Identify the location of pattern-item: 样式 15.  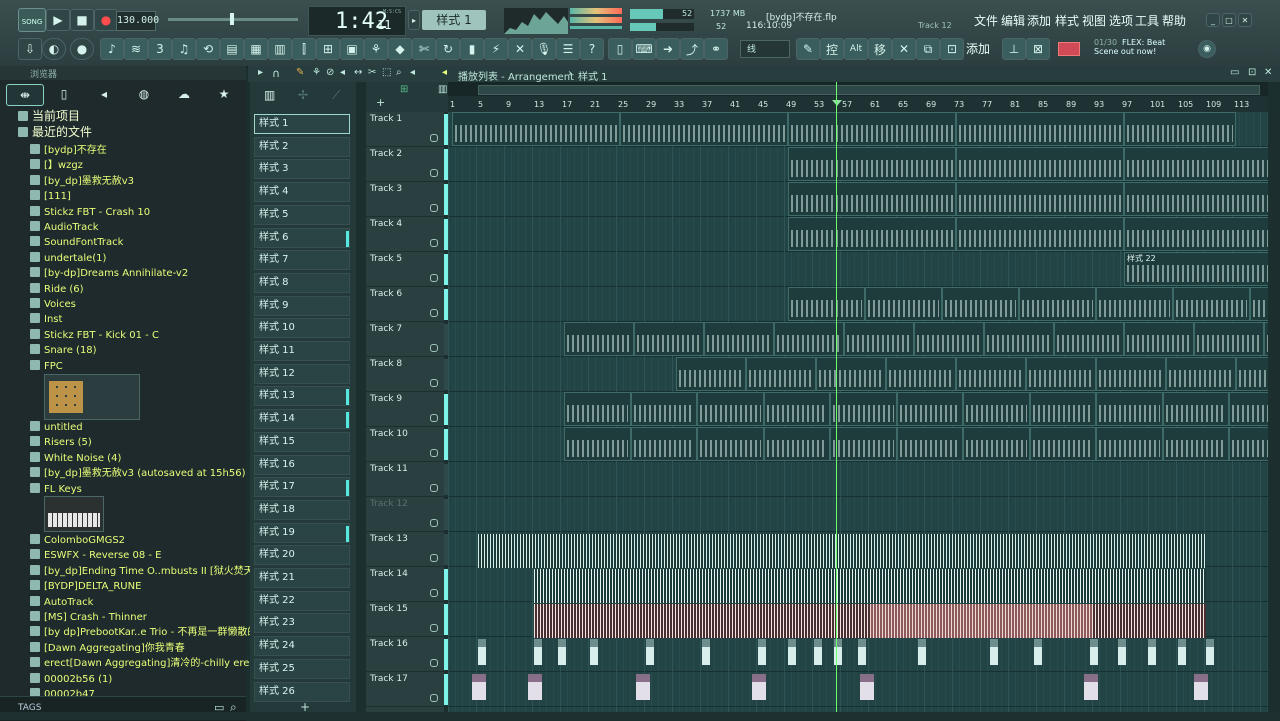
(302, 441).